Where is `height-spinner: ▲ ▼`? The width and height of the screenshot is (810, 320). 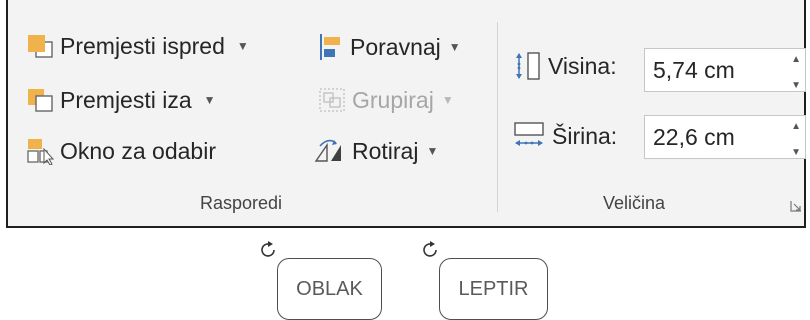 height-spinner: ▲ ▼ is located at coordinates (796, 73).